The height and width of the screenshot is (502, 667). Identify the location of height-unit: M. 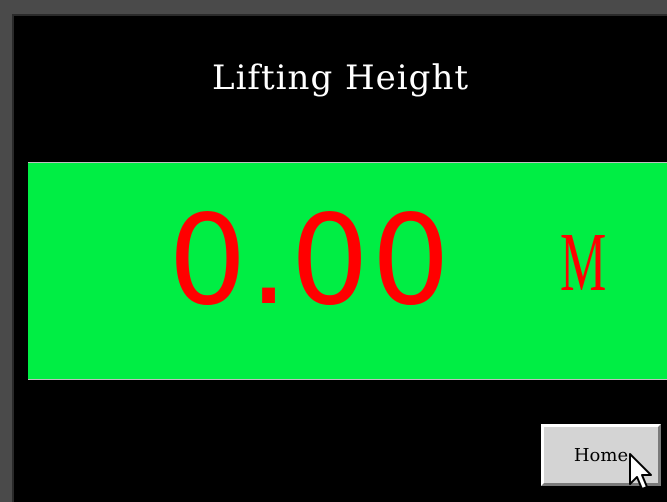
(583, 262).